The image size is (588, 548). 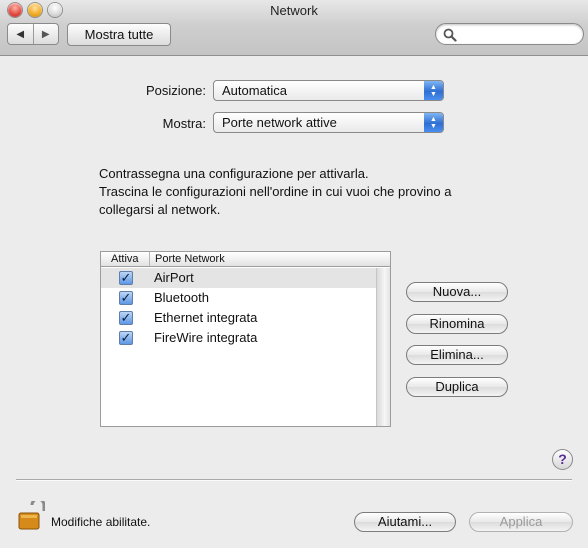 What do you see at coordinates (206, 317) in the screenshot?
I see `port-name: Ethernet integrata` at bounding box center [206, 317].